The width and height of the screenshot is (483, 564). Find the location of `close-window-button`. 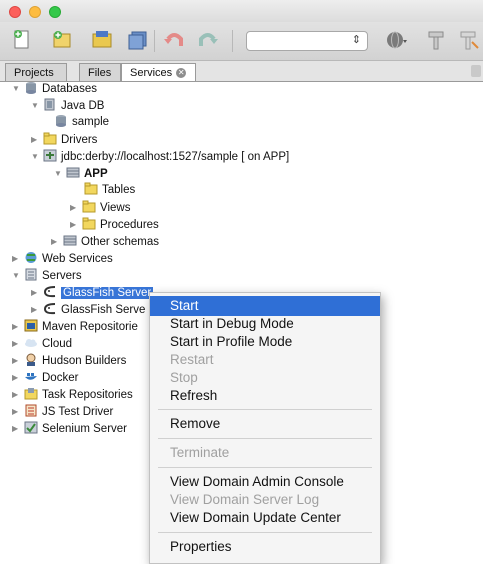

close-window-button is located at coordinates (15, 12).